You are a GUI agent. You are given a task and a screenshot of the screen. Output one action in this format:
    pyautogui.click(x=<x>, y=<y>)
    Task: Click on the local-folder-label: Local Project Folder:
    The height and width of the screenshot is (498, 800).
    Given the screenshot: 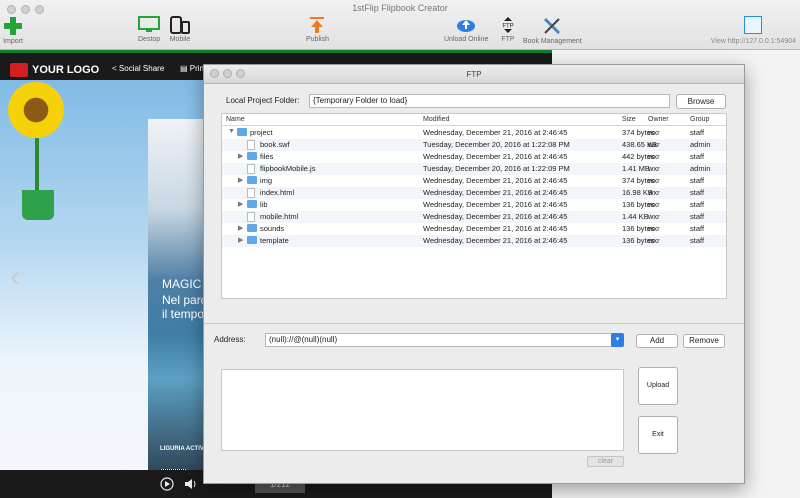 What is the action you would take?
    pyautogui.click(x=263, y=100)
    